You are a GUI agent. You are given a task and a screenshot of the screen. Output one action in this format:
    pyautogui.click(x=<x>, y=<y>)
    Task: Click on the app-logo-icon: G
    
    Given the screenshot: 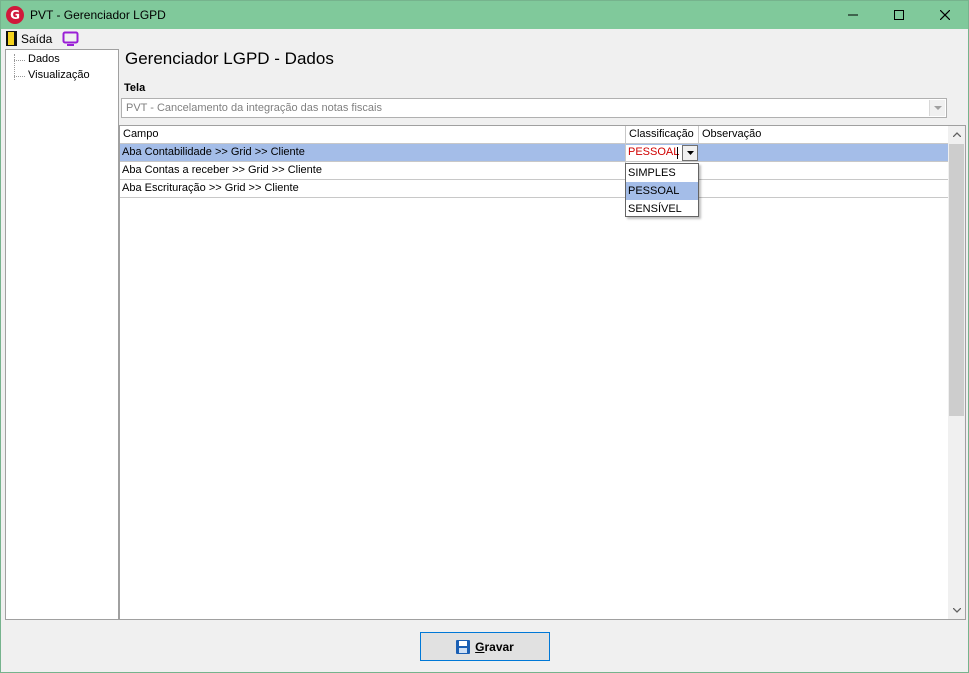 What is the action you would take?
    pyautogui.click(x=15, y=15)
    